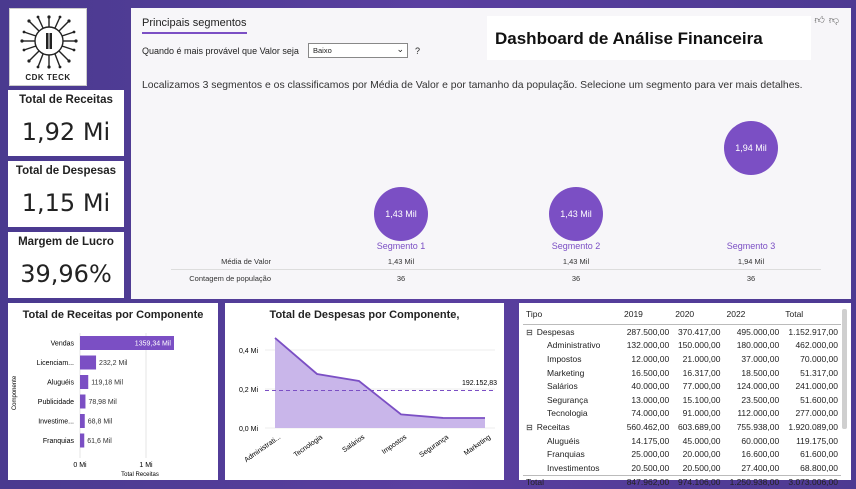 The height and width of the screenshot is (489, 856). I want to click on row-label-cell: Investimentos, so click(572, 468).